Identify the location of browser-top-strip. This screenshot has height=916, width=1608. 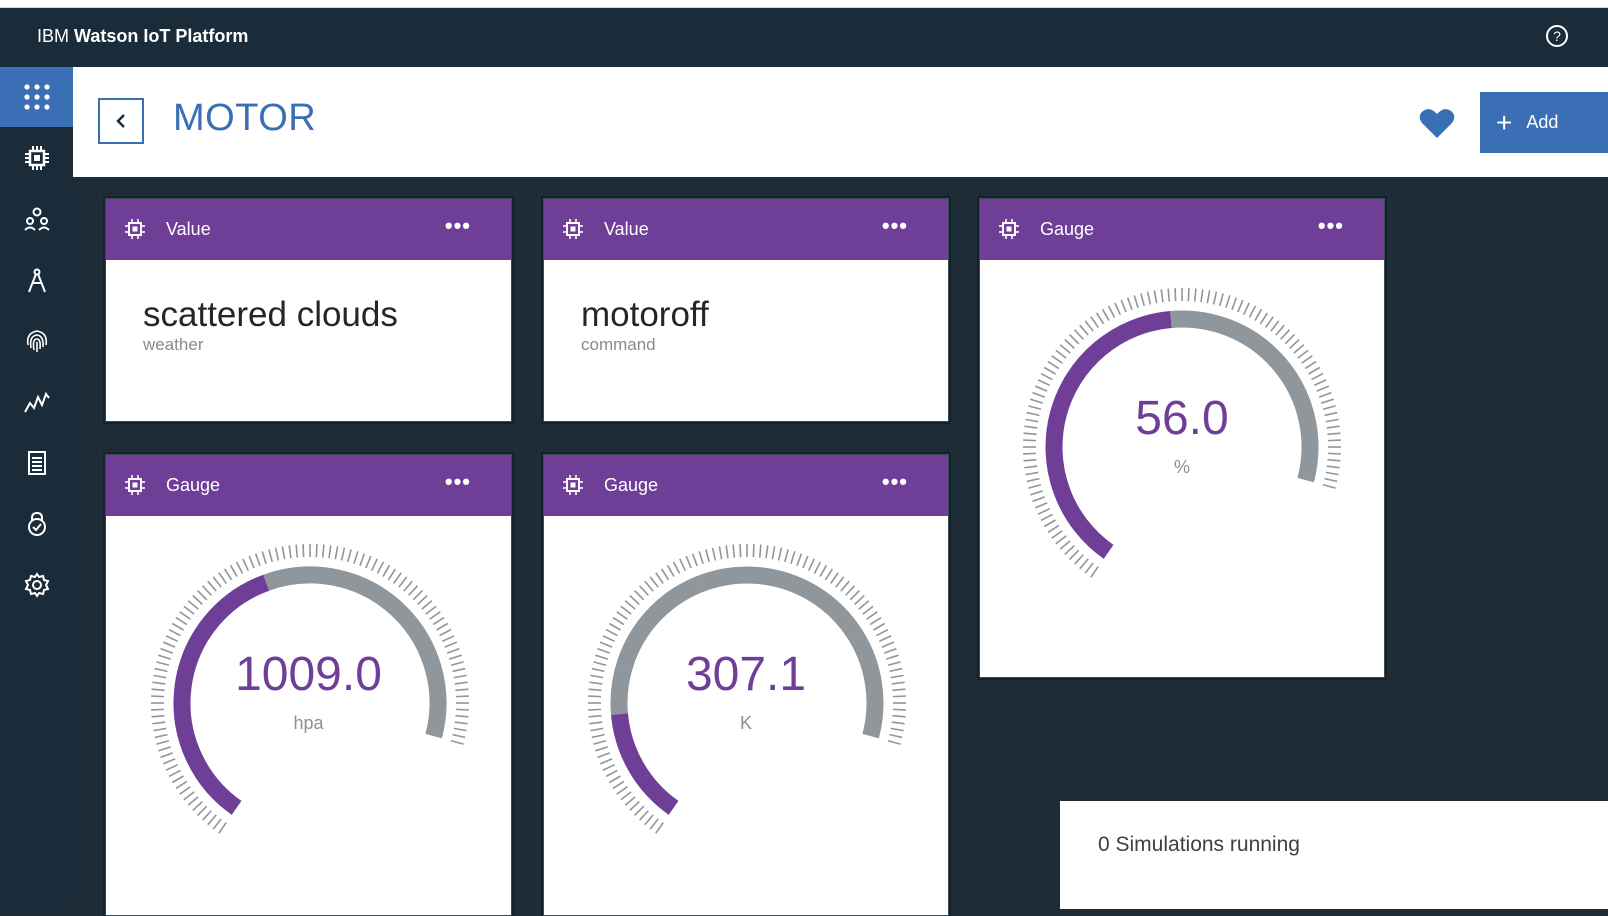
(804, 4).